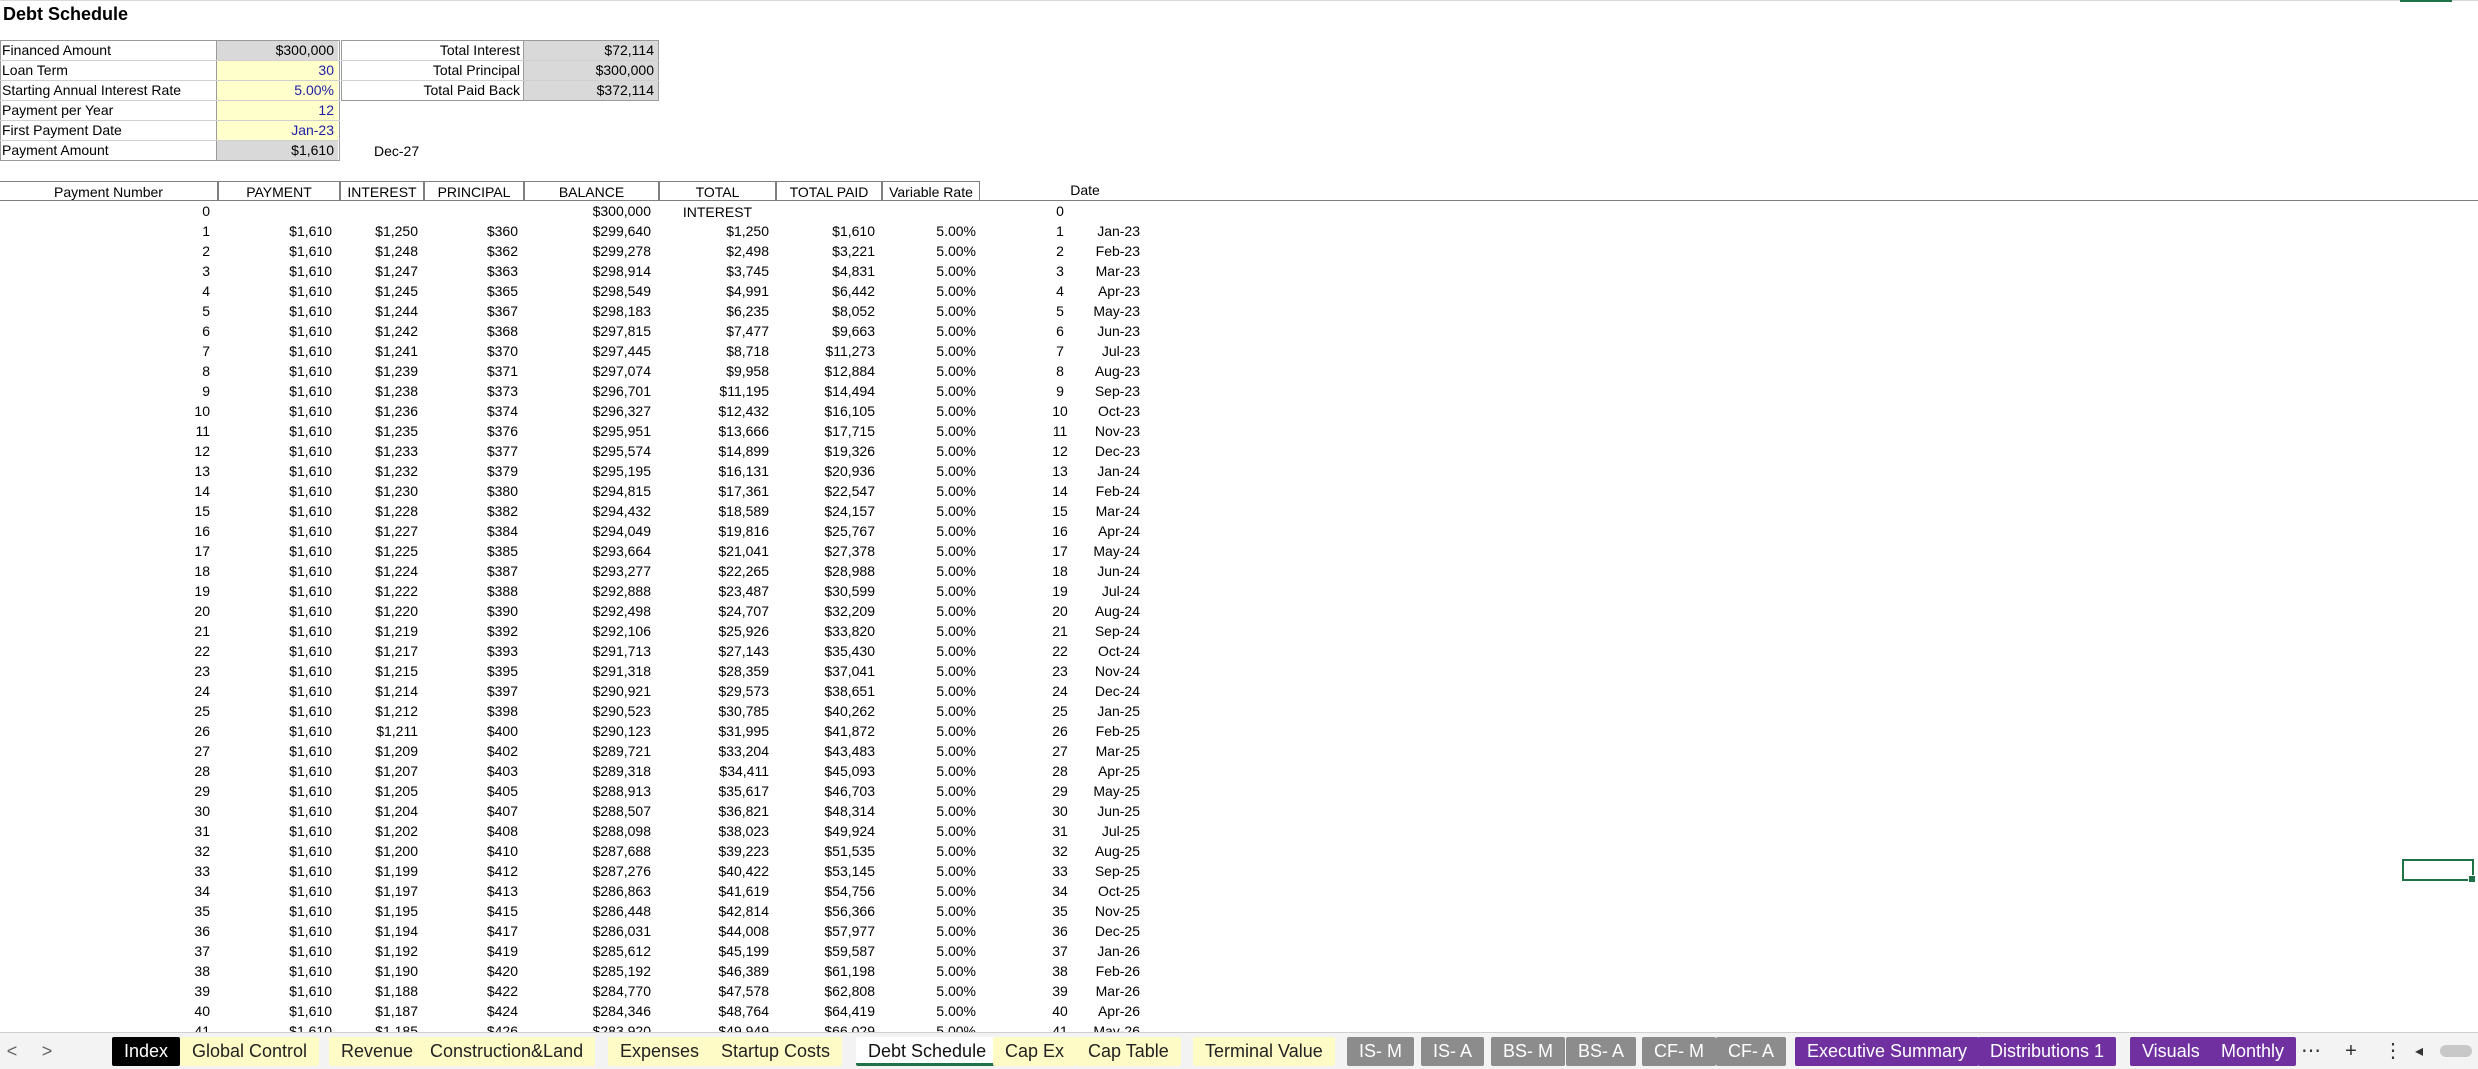 Image resolution: width=2478 pixels, height=1069 pixels. Describe the element at coordinates (1060, 771) in the screenshot. I see `period-cell: 28` at that location.